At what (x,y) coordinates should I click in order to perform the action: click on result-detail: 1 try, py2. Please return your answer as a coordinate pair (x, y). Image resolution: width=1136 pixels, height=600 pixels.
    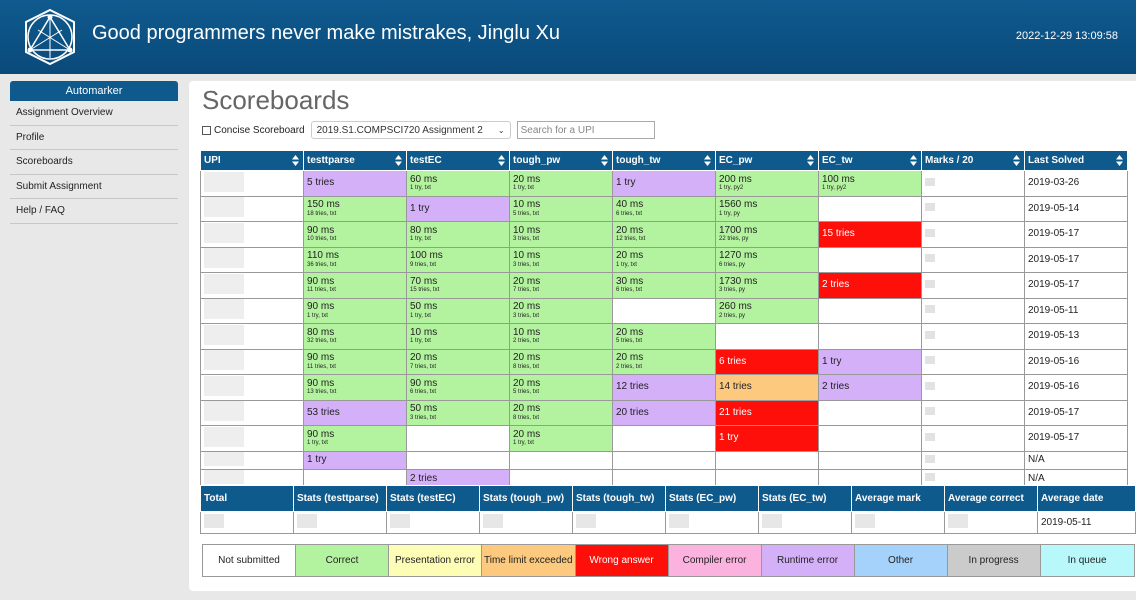
    Looking at the image, I should click on (834, 188).